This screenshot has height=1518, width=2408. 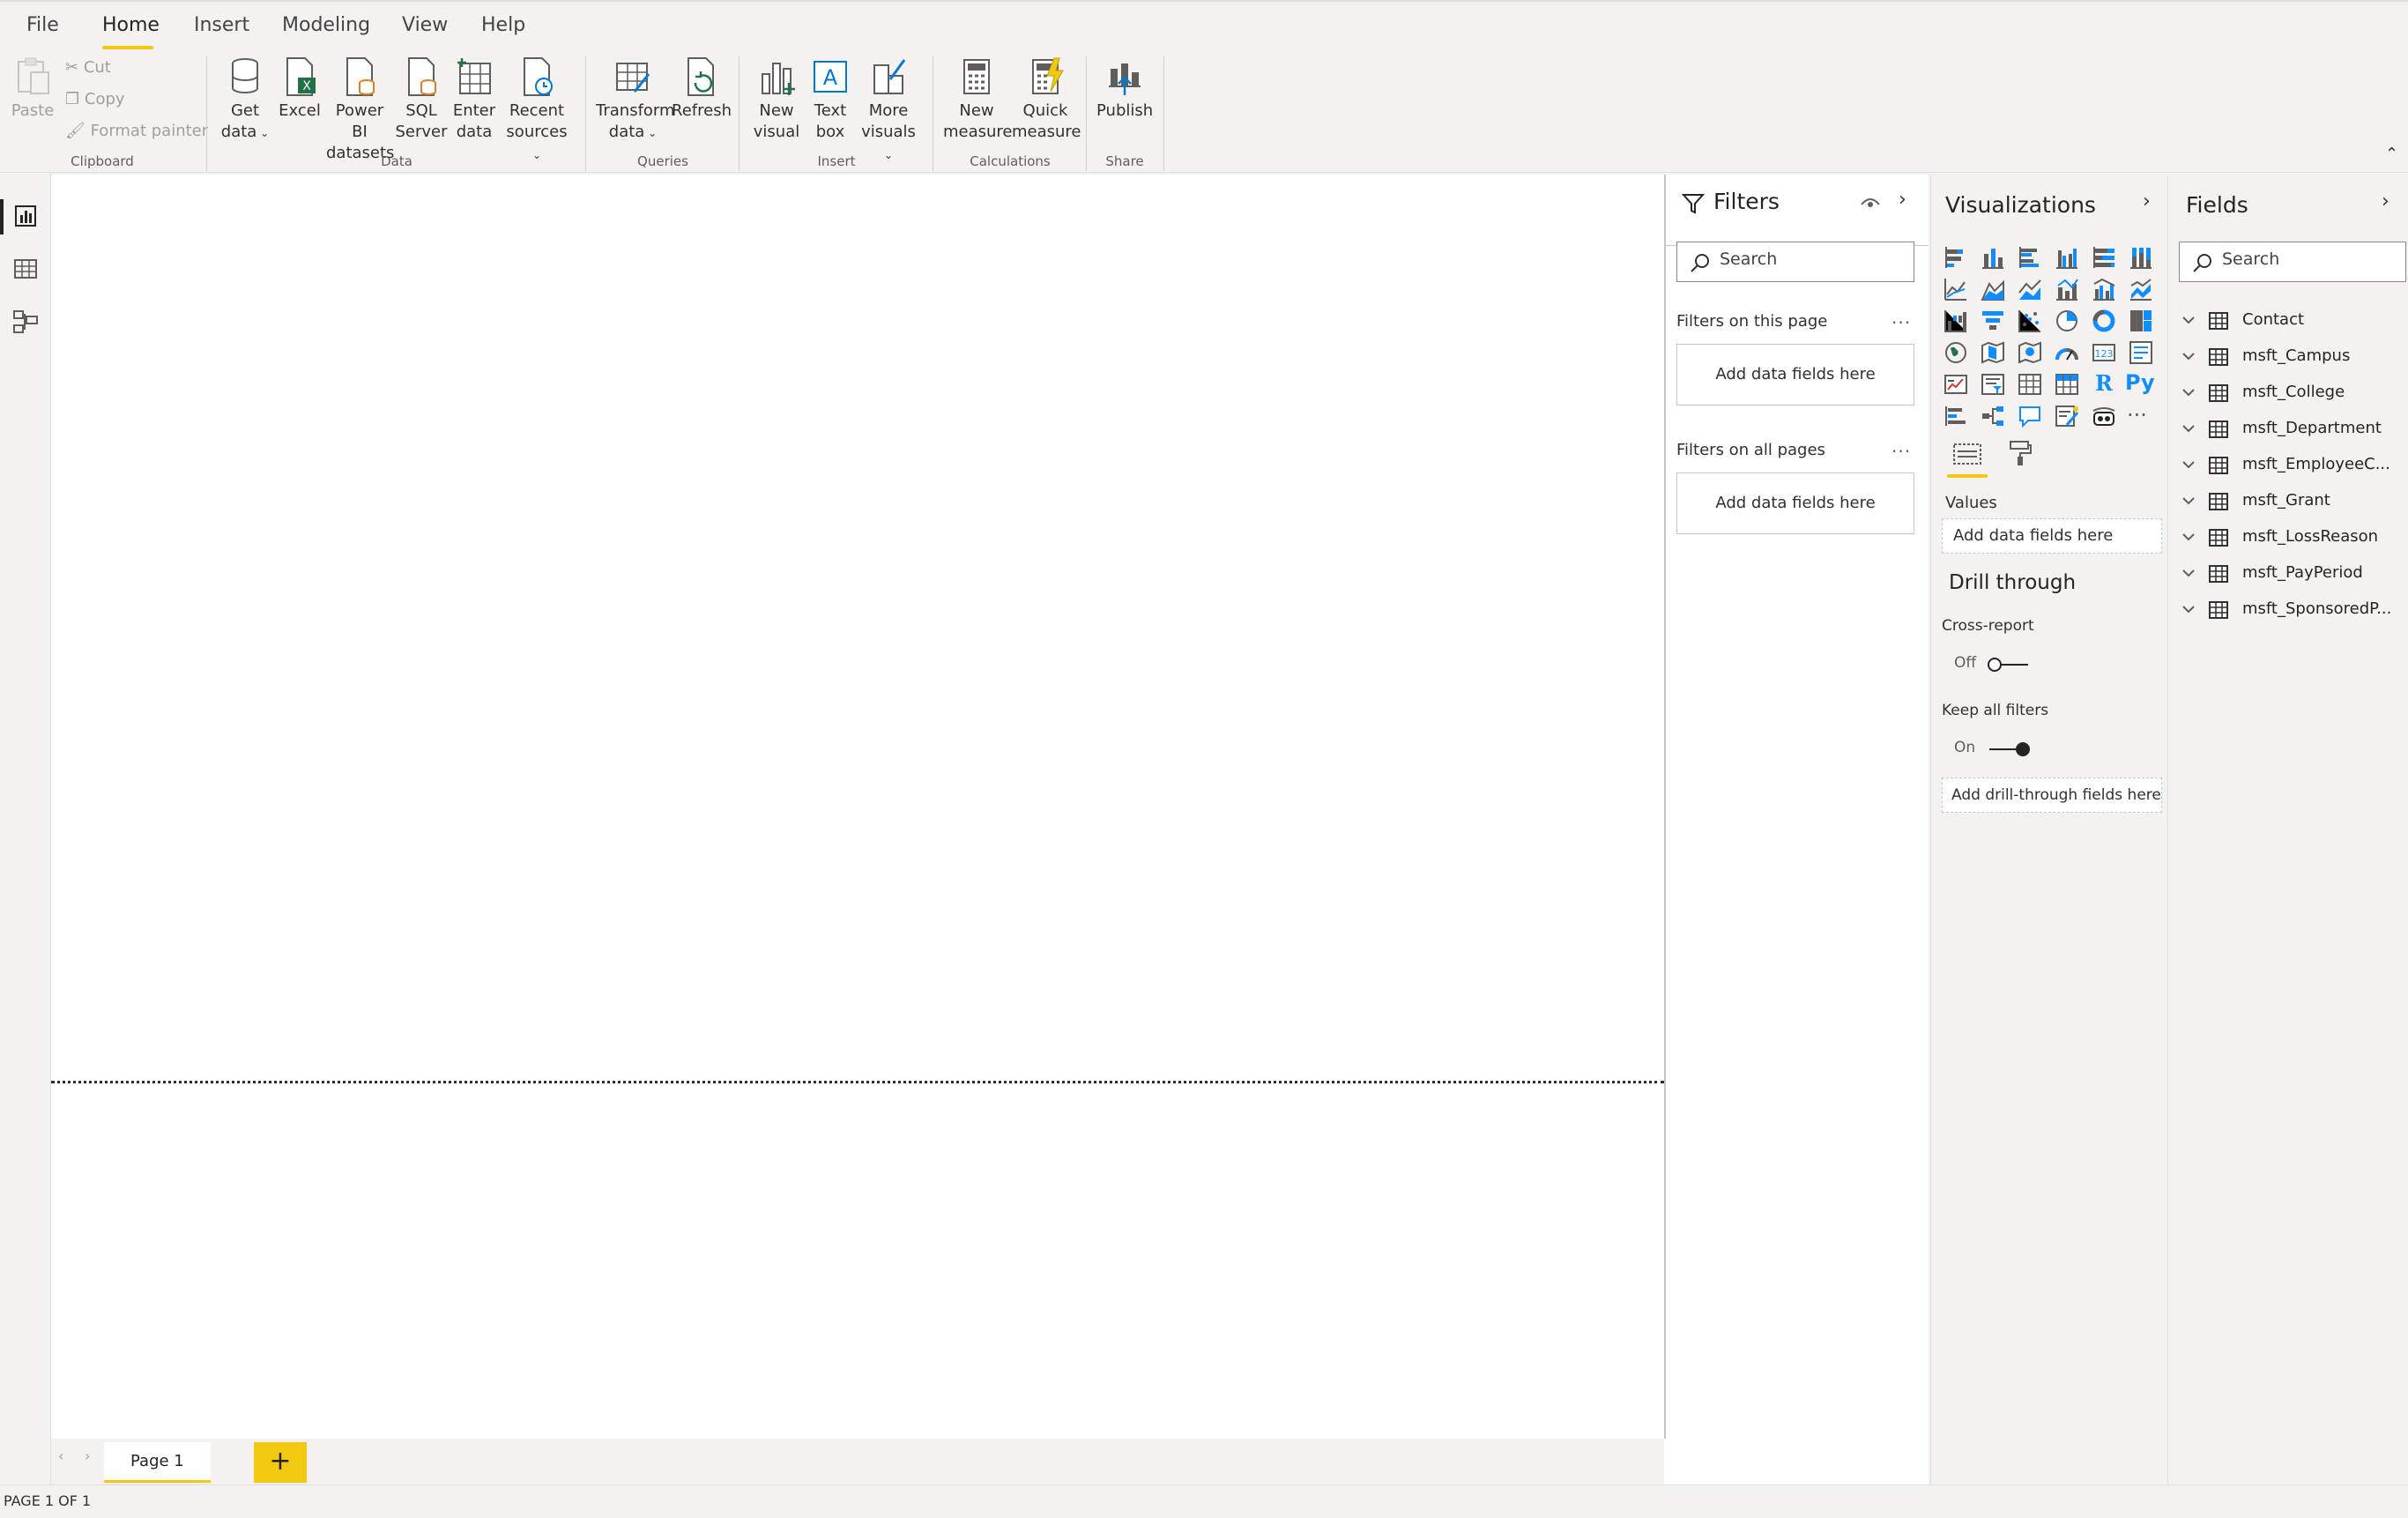 What do you see at coordinates (2147, 201) in the screenshot?
I see `collapse-visualizations-chevron-right-icon: ›` at bounding box center [2147, 201].